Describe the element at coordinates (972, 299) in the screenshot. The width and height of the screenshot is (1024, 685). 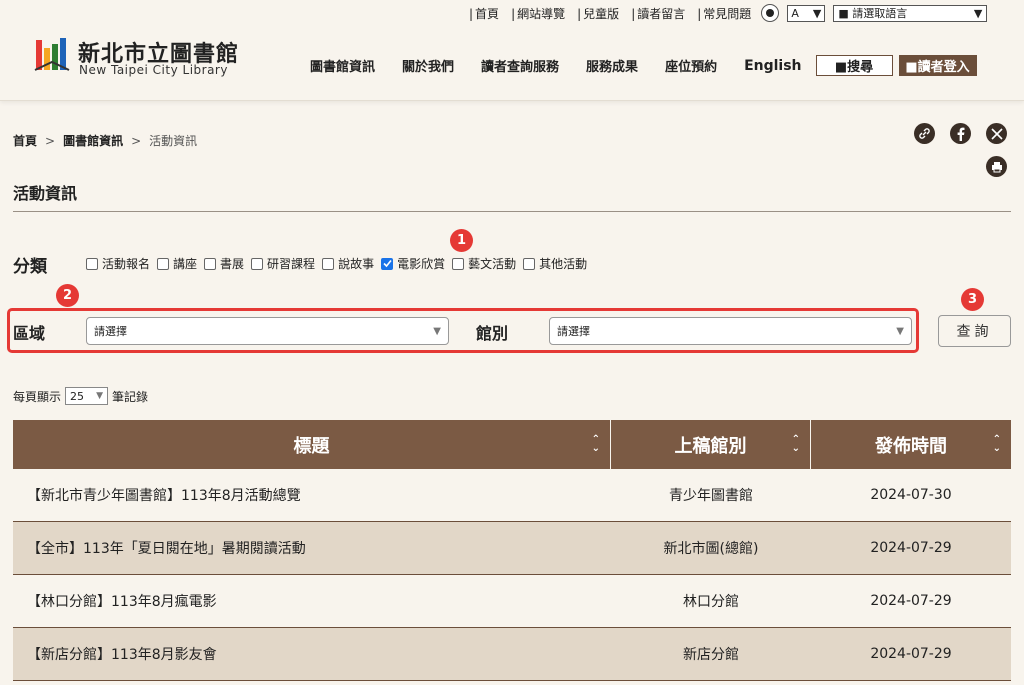
I see `annotation-marker-3: 3` at that location.